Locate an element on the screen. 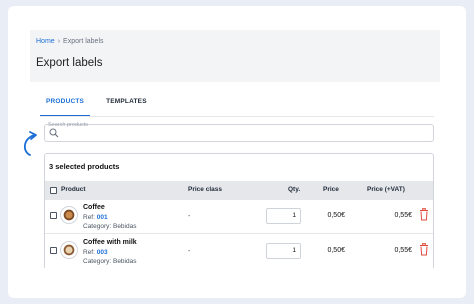  search-field is located at coordinates (239, 133).